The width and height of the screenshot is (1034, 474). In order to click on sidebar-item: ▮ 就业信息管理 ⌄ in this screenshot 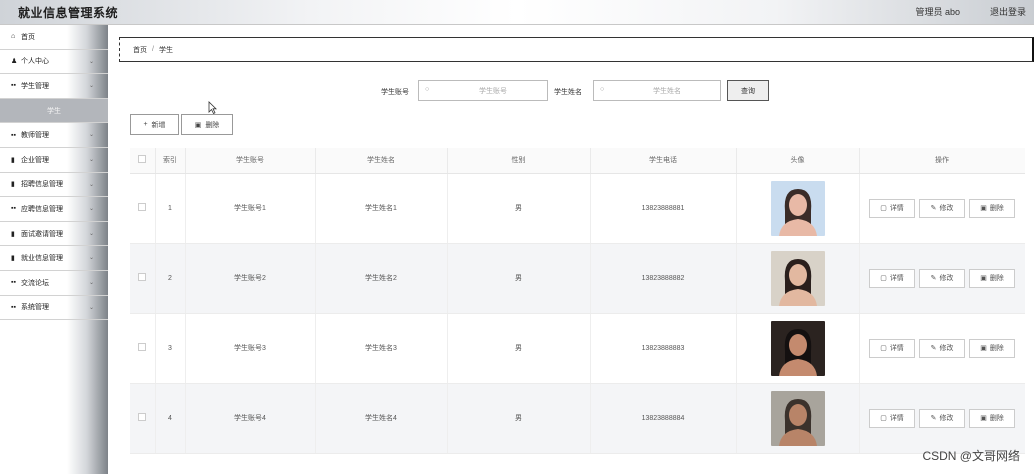, I will do `click(54, 258)`.